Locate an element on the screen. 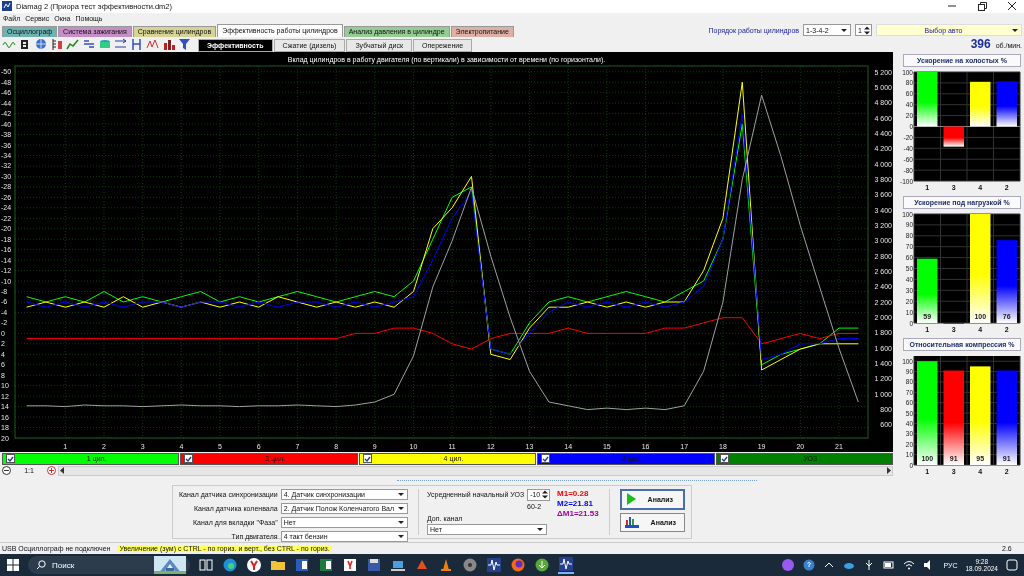  wifi-icon is located at coordinates (909, 565).